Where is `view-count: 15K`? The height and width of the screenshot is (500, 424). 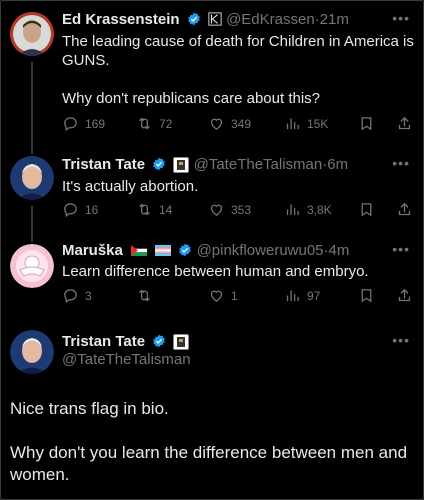 view-count: 15K is located at coordinates (318, 123).